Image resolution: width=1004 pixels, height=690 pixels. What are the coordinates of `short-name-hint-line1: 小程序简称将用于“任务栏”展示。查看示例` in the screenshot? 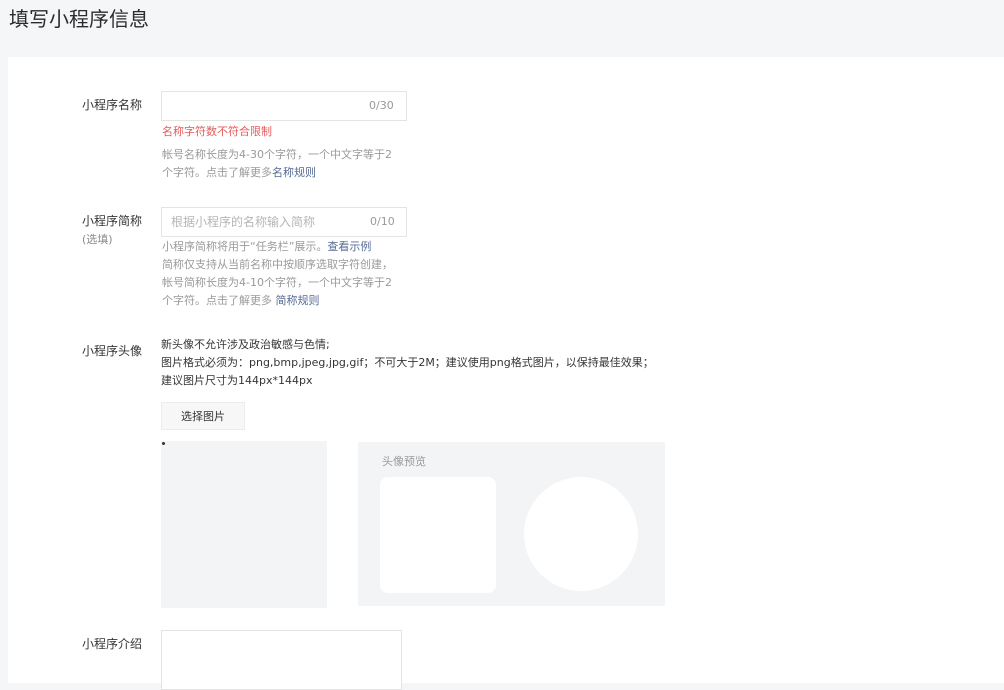 It's located at (277, 247).